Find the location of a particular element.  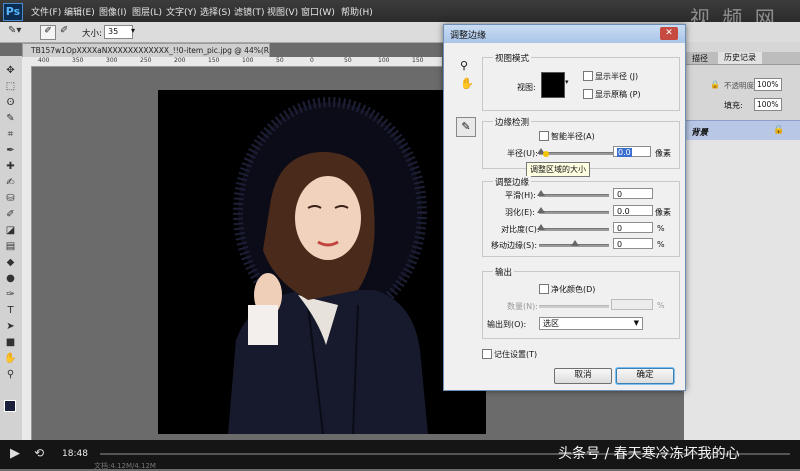

radius-unit: 像素 is located at coordinates (663, 153).